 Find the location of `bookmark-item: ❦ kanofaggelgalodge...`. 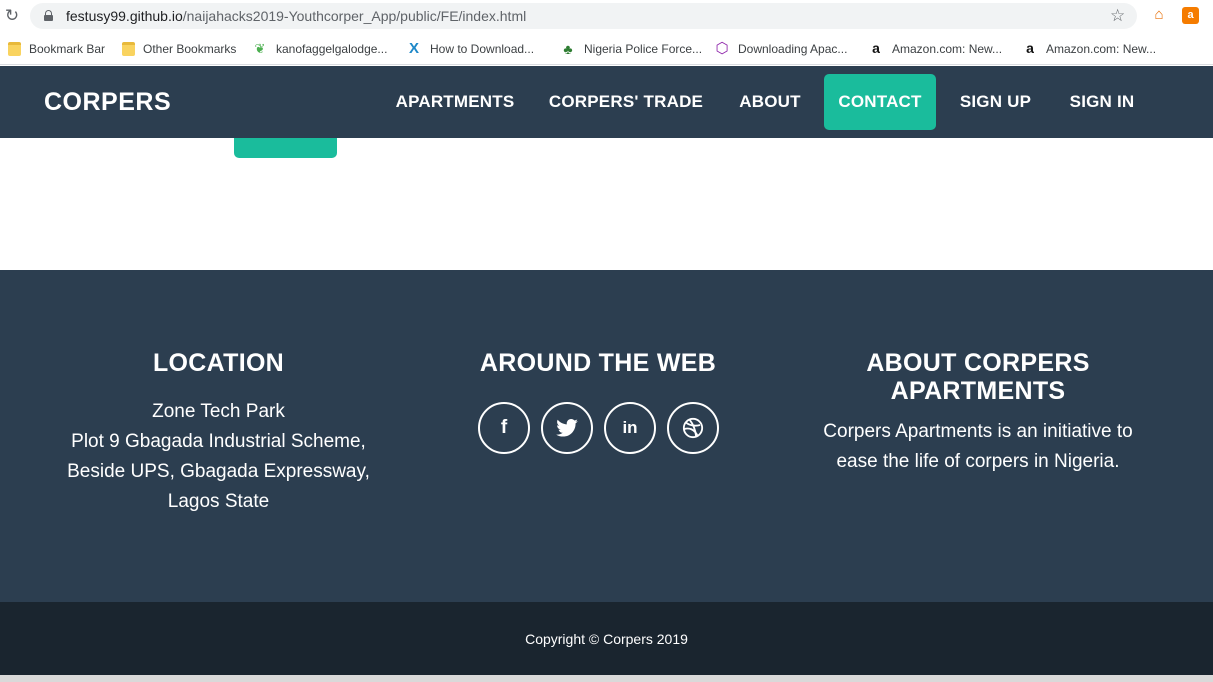

bookmark-item: ❦ kanofaggelgalodge... is located at coordinates (320, 48).